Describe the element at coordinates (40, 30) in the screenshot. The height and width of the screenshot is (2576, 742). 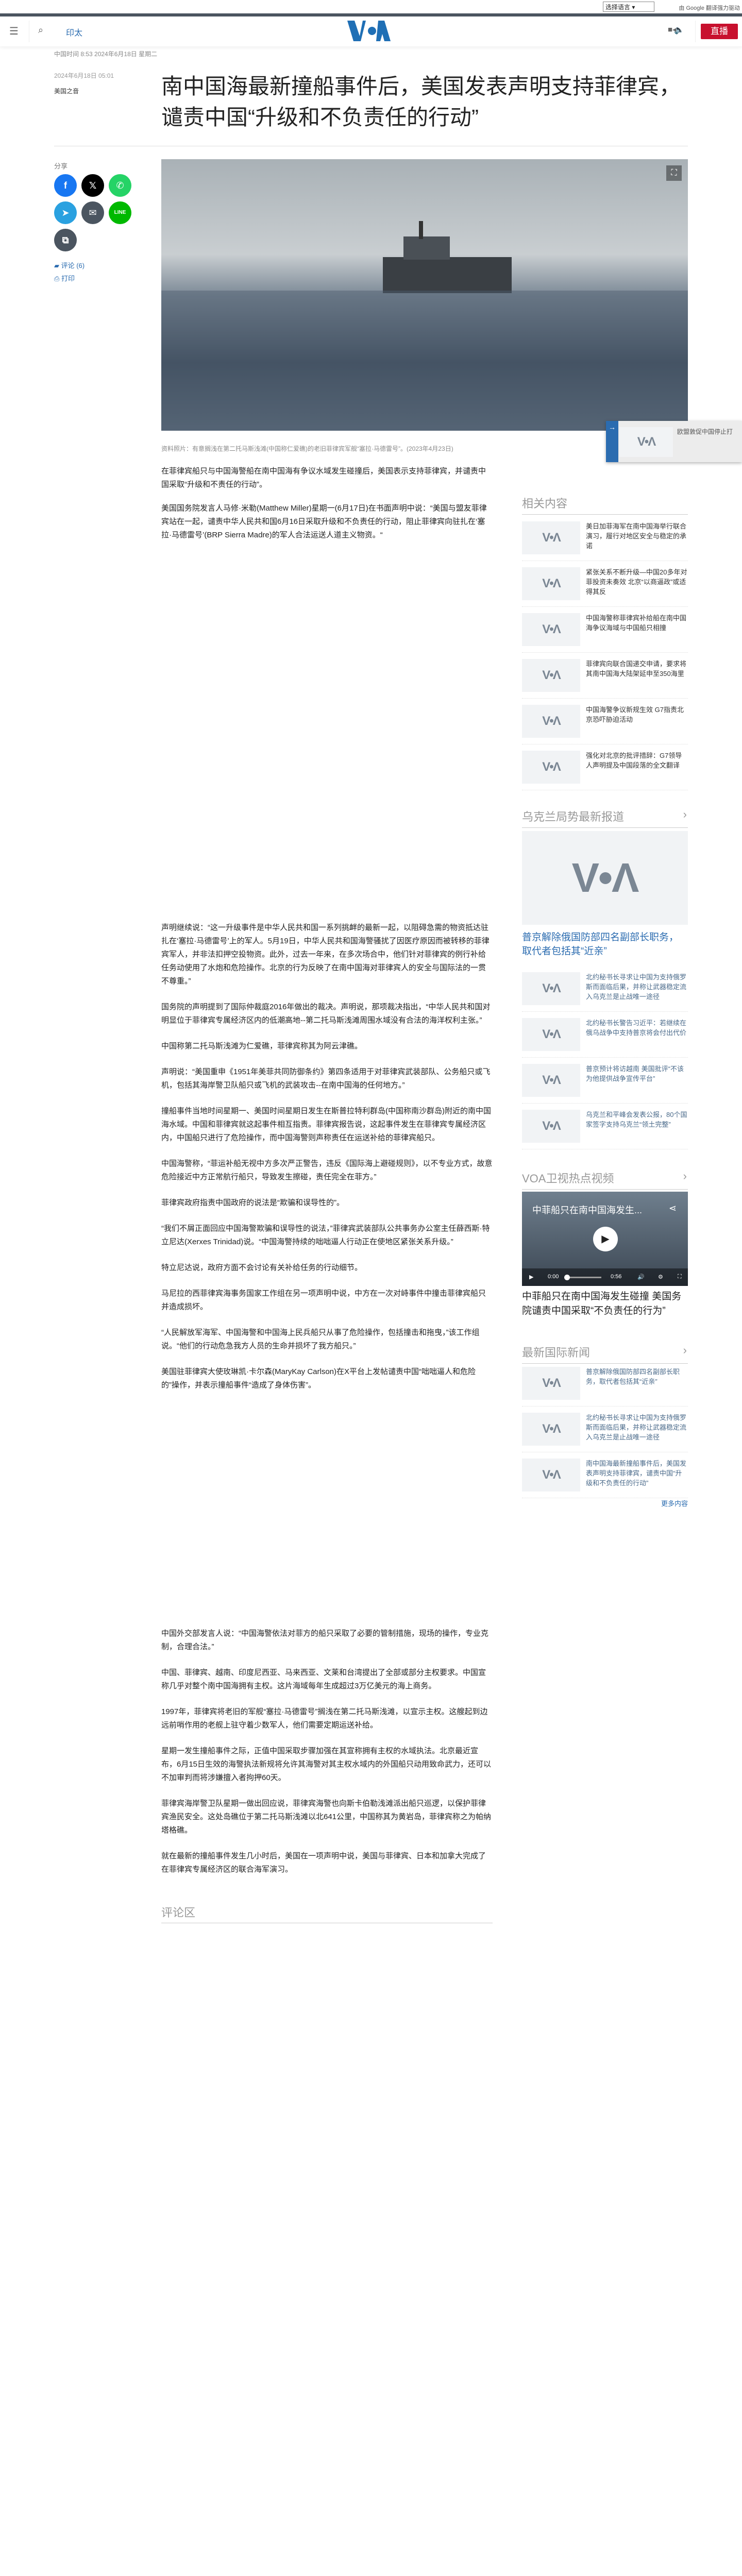
I see `search-icon: ⌕` at that location.